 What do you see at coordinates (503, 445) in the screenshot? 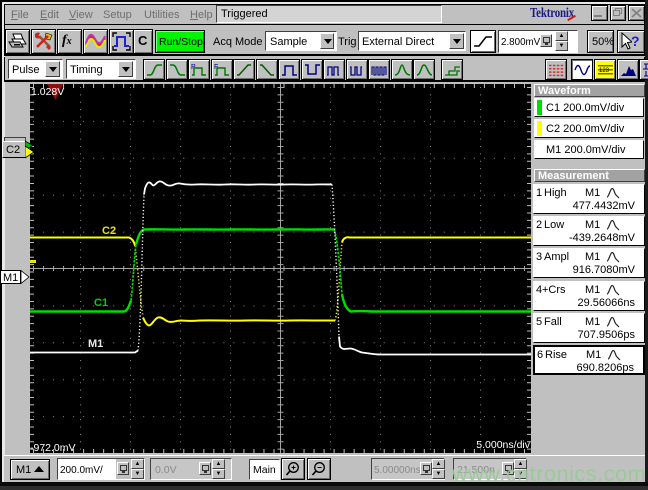
I see `svg-text: 5.000ns/div` at bounding box center [503, 445].